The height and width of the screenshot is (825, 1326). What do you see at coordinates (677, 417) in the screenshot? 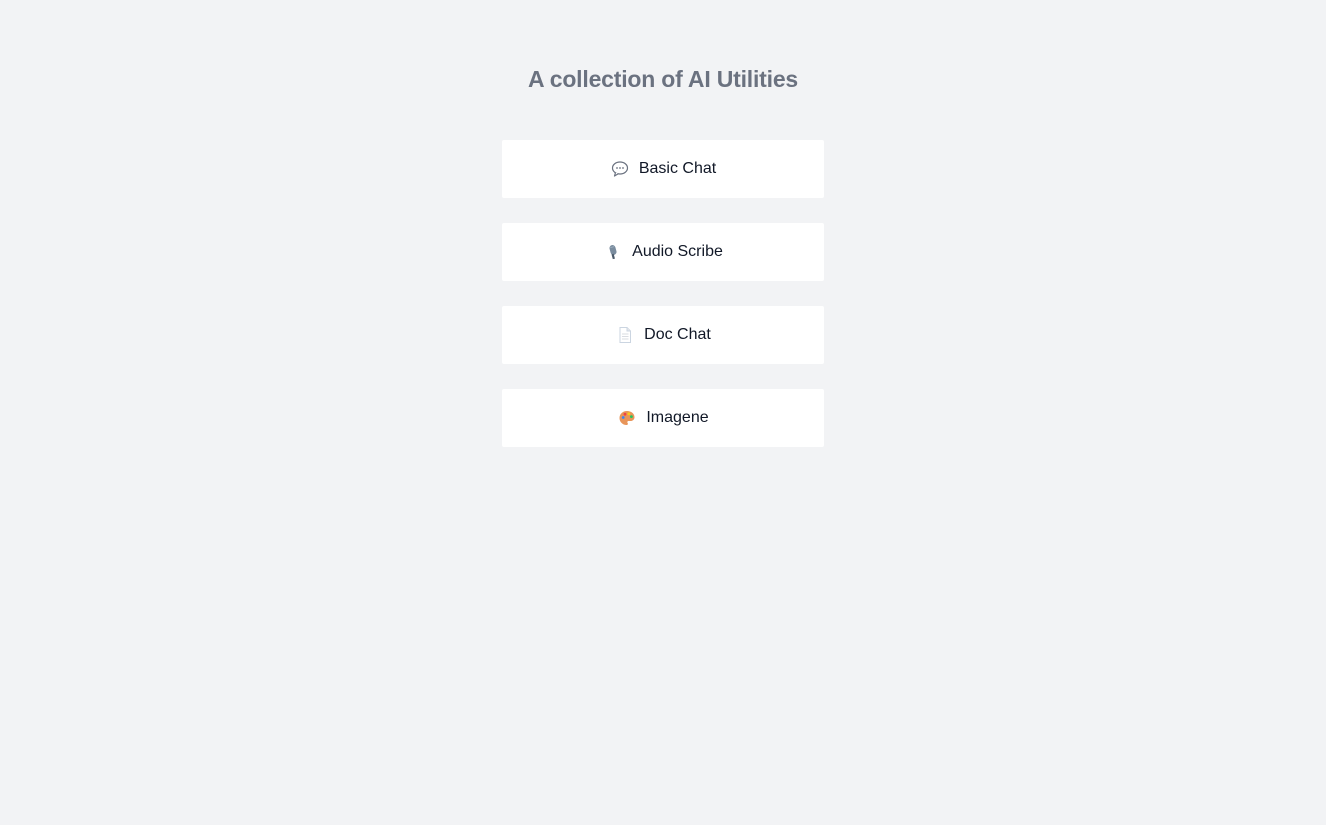
I see `imagene-label: Imagene` at bounding box center [677, 417].